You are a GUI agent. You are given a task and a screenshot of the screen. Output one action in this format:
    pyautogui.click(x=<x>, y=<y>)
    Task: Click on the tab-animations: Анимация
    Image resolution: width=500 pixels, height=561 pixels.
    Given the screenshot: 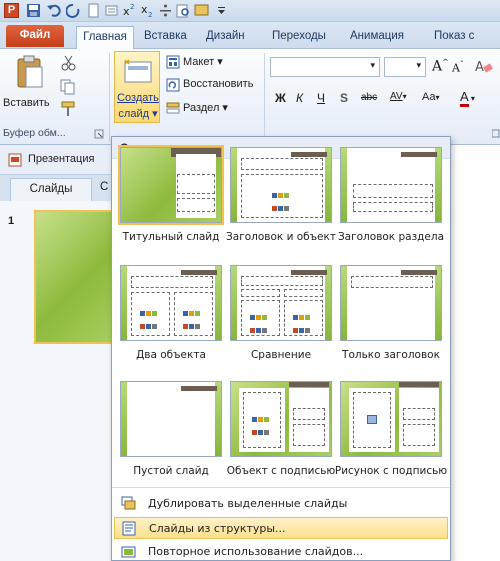 What is the action you would take?
    pyautogui.click(x=377, y=37)
    